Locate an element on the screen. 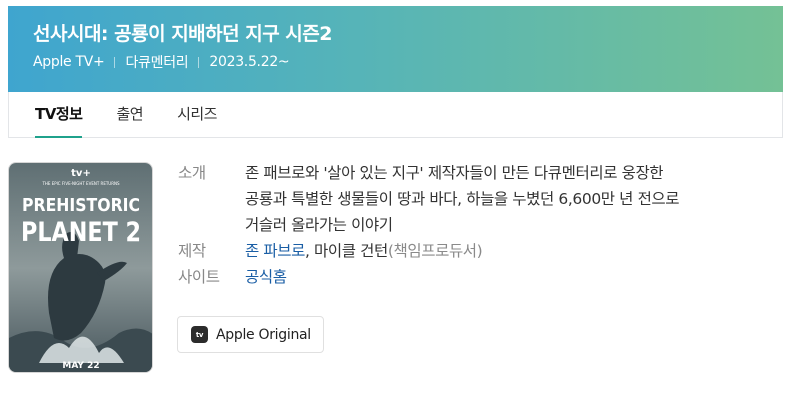  poster-title-line1: PREHISTORIC is located at coordinates (81, 205).